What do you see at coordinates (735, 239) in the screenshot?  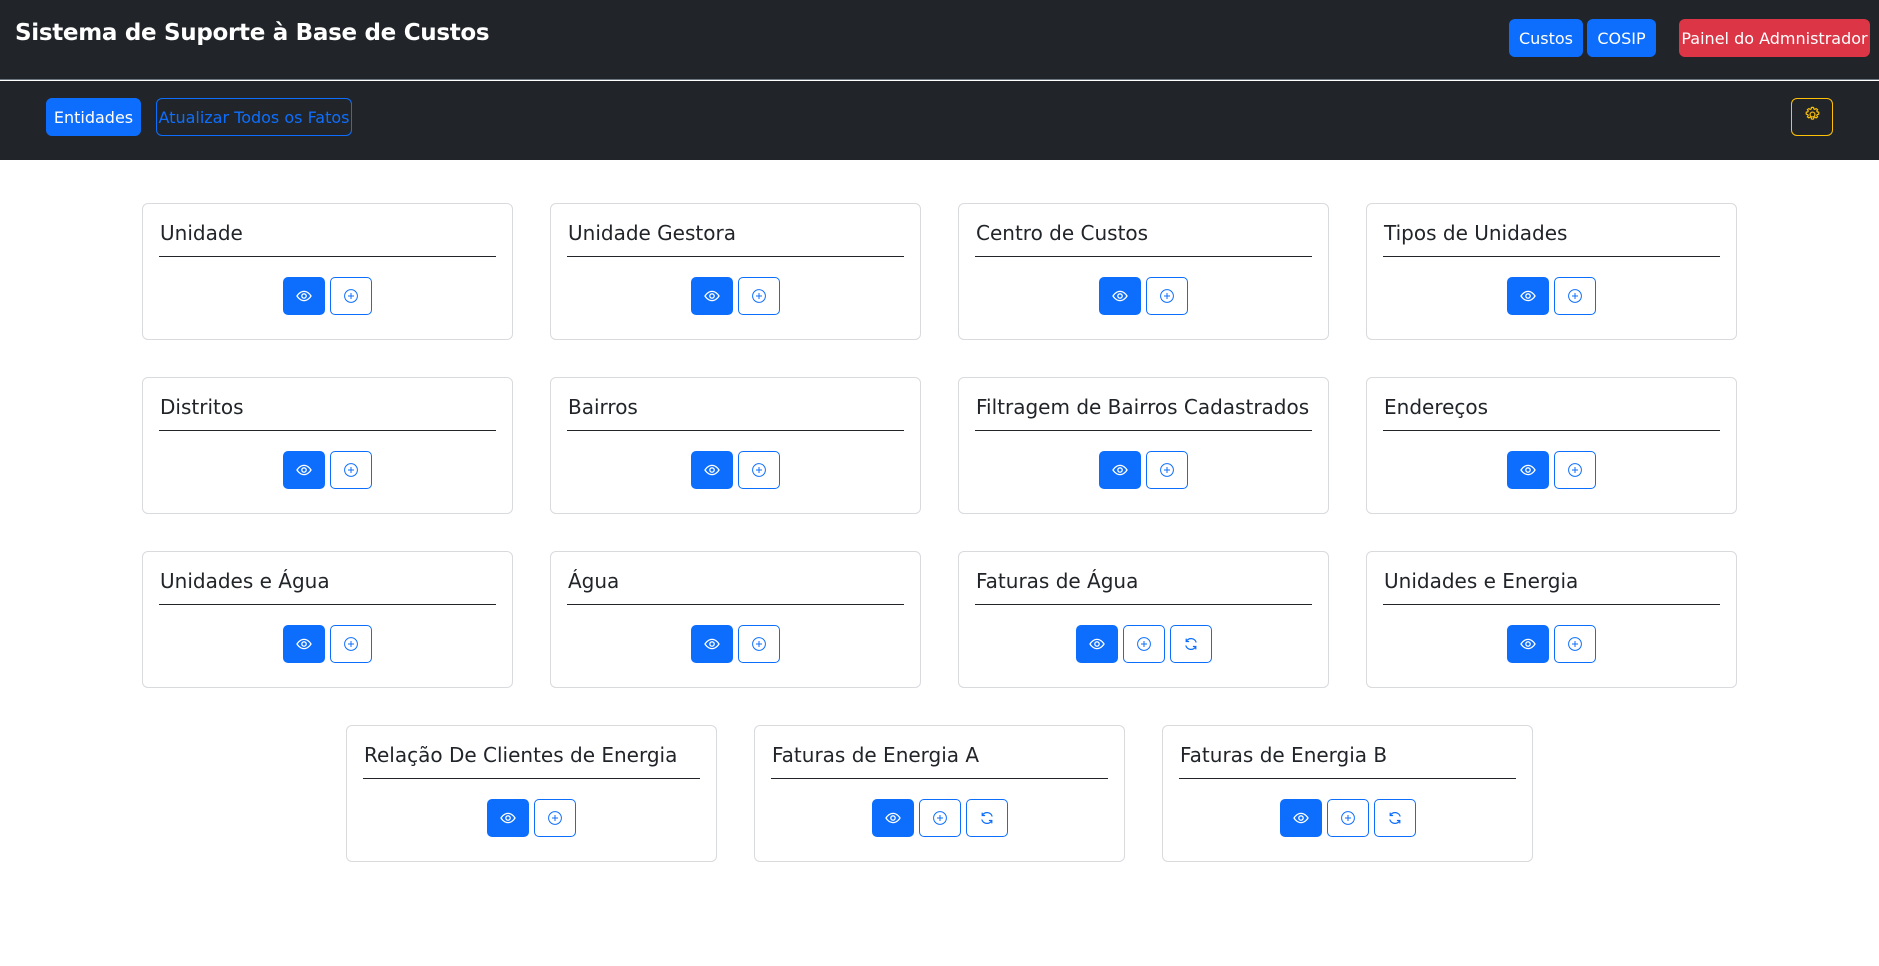 I see `card-title: Unidade Gestora` at bounding box center [735, 239].